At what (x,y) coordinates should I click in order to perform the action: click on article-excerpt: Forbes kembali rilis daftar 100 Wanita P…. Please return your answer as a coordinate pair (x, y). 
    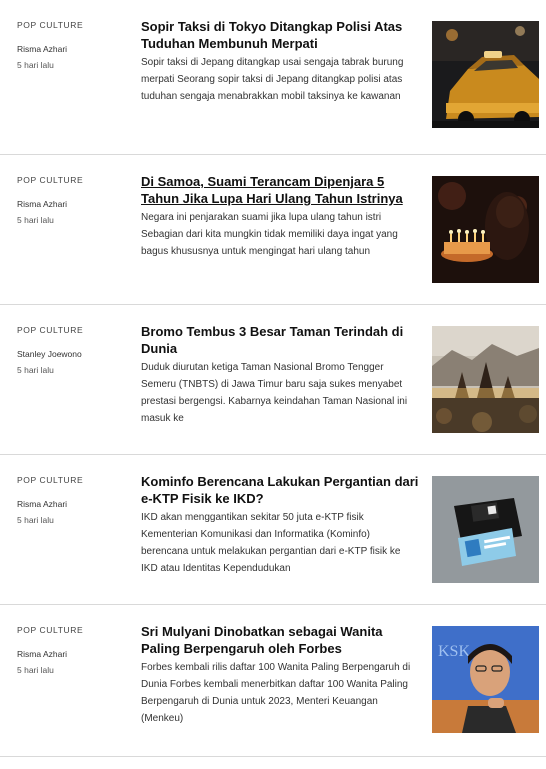
    Looking at the image, I should click on (276, 693).